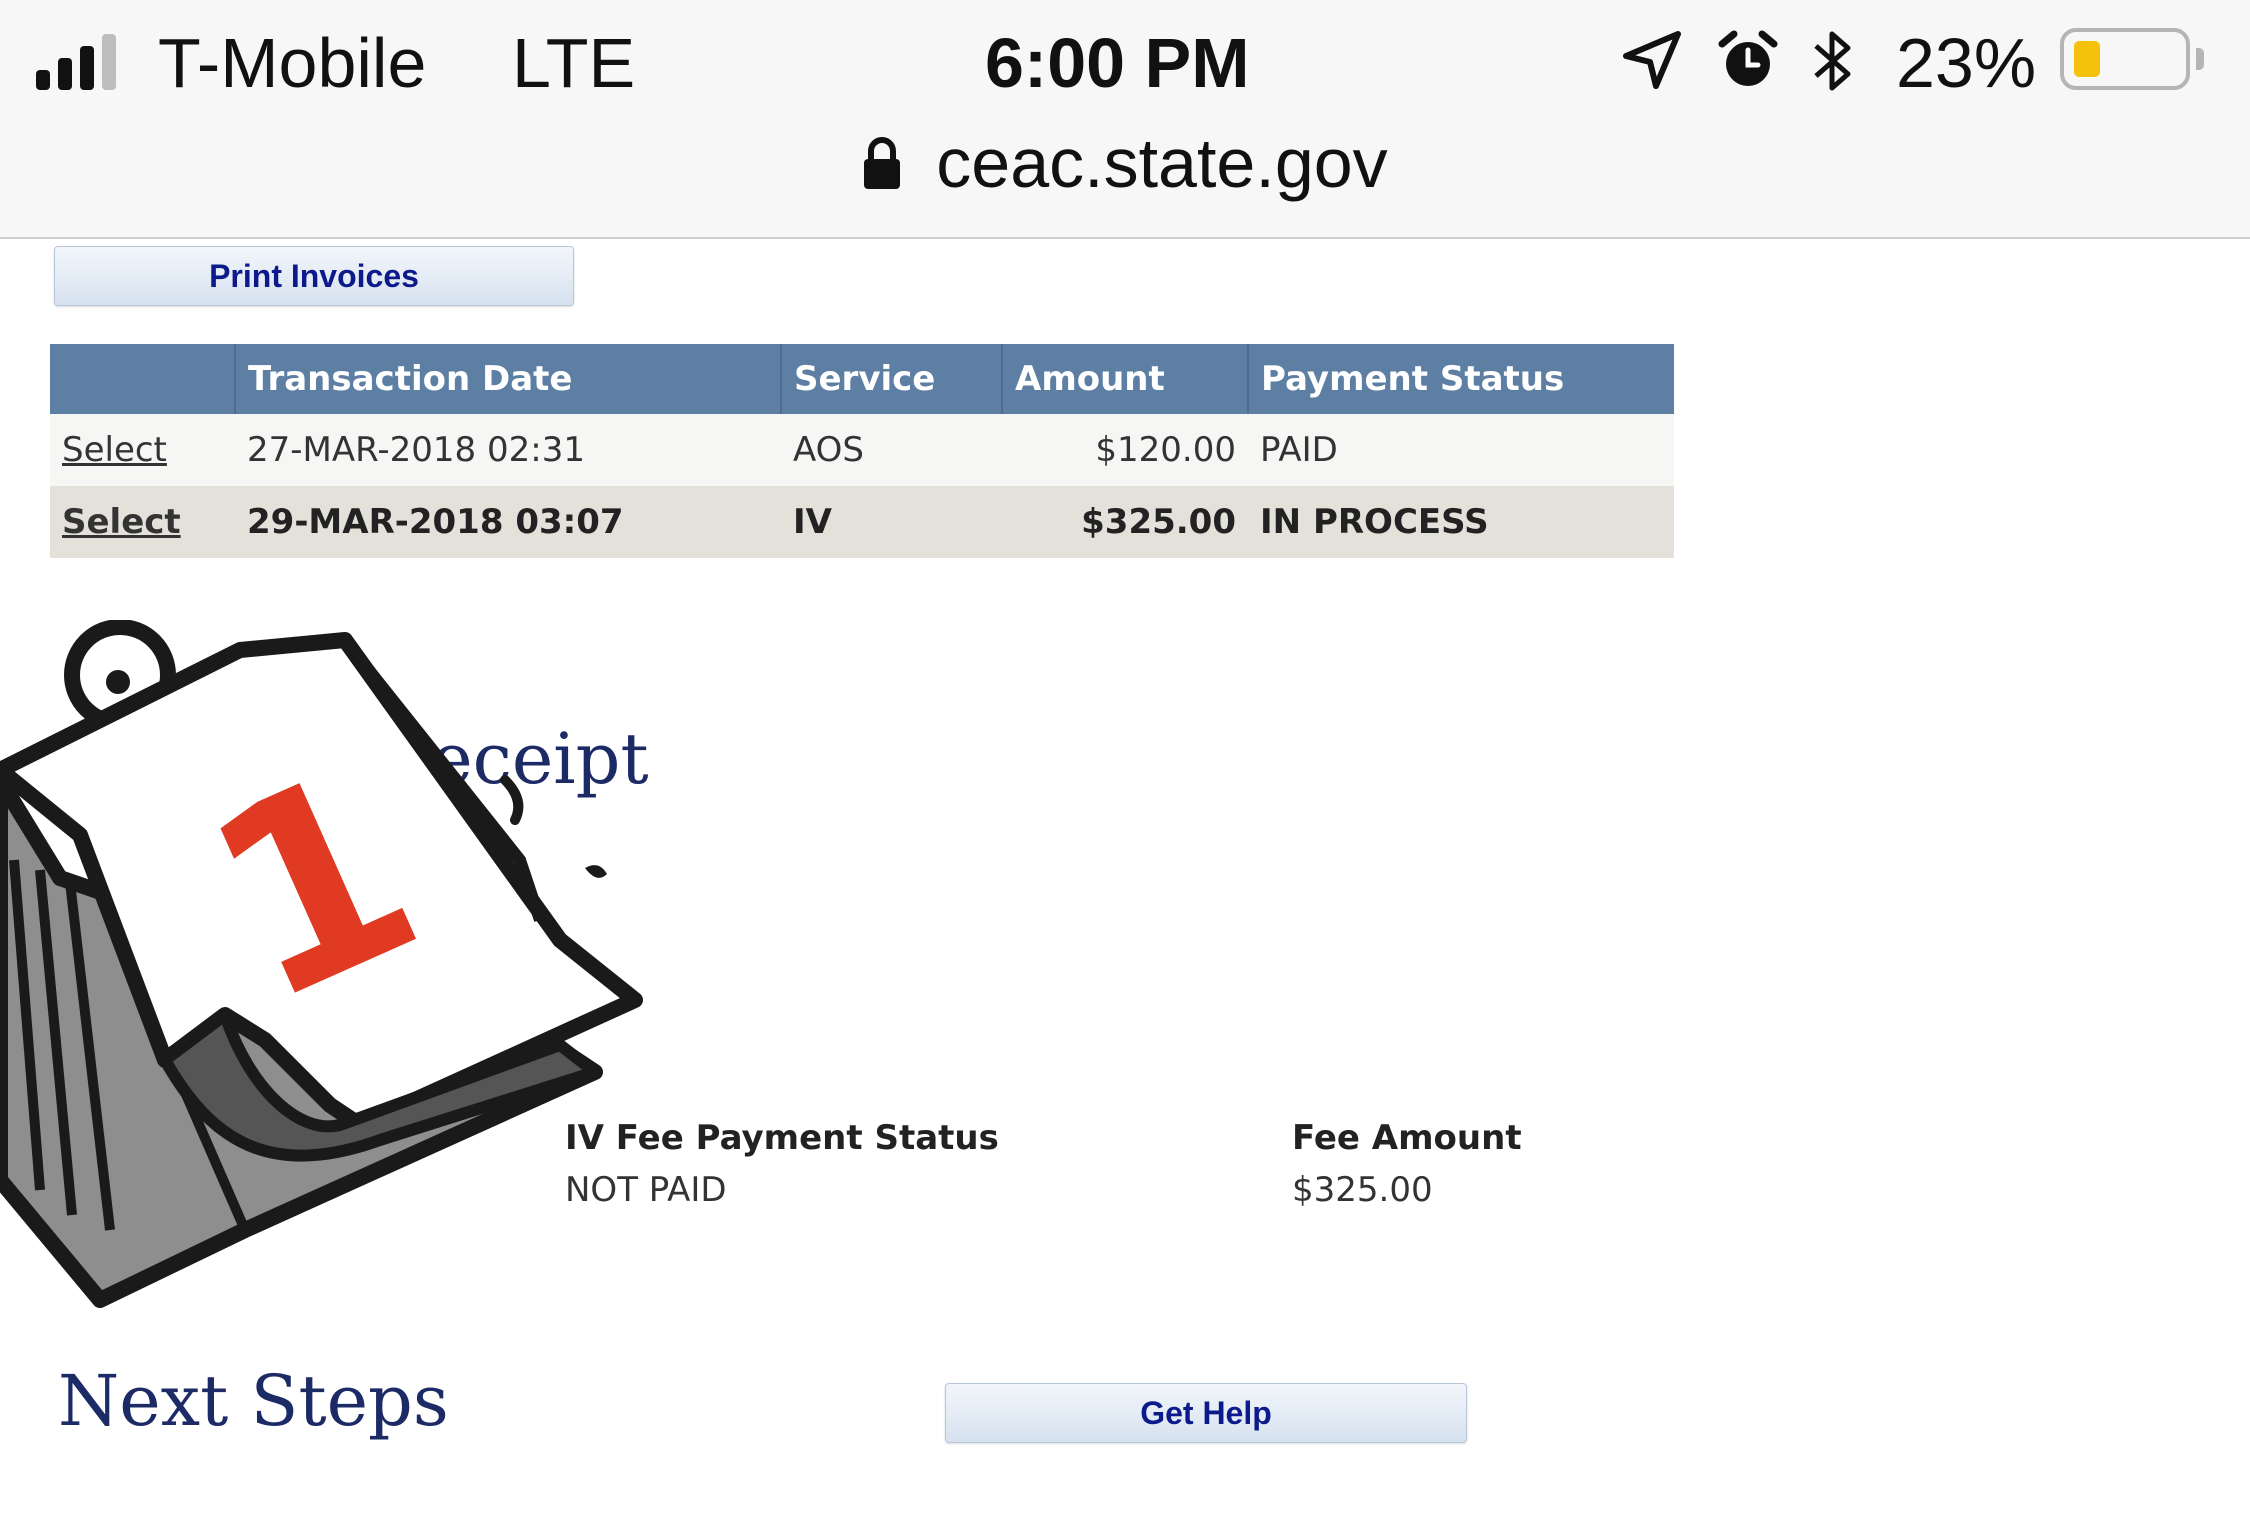 Image resolution: width=2250 pixels, height=1516 pixels. Describe the element at coordinates (1206, 1413) in the screenshot. I see `get-help-button: Get Help` at that location.